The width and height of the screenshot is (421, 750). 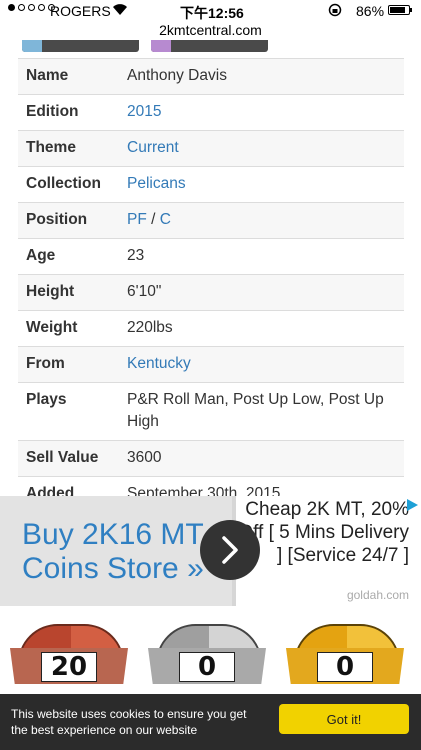 What do you see at coordinates (52, 327) in the screenshot?
I see `row-label: Weight` at bounding box center [52, 327].